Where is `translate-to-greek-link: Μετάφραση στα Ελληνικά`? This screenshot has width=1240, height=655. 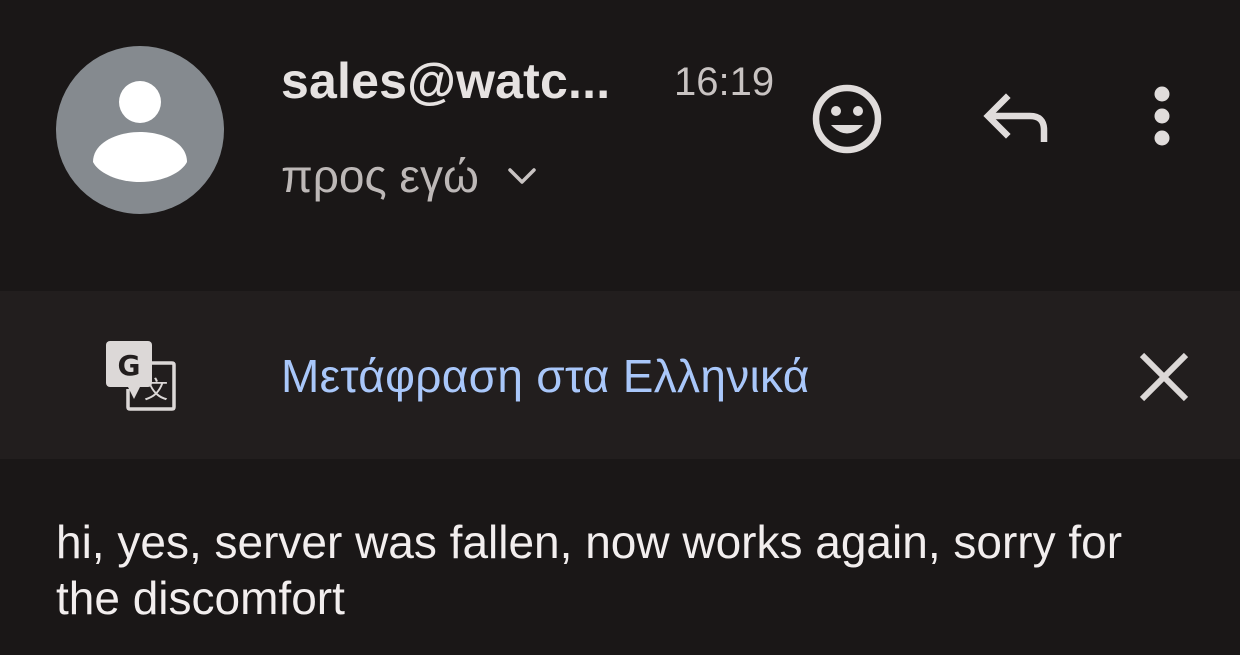 translate-to-greek-link: Μετάφραση στα Ελληνικά is located at coordinates (545, 376).